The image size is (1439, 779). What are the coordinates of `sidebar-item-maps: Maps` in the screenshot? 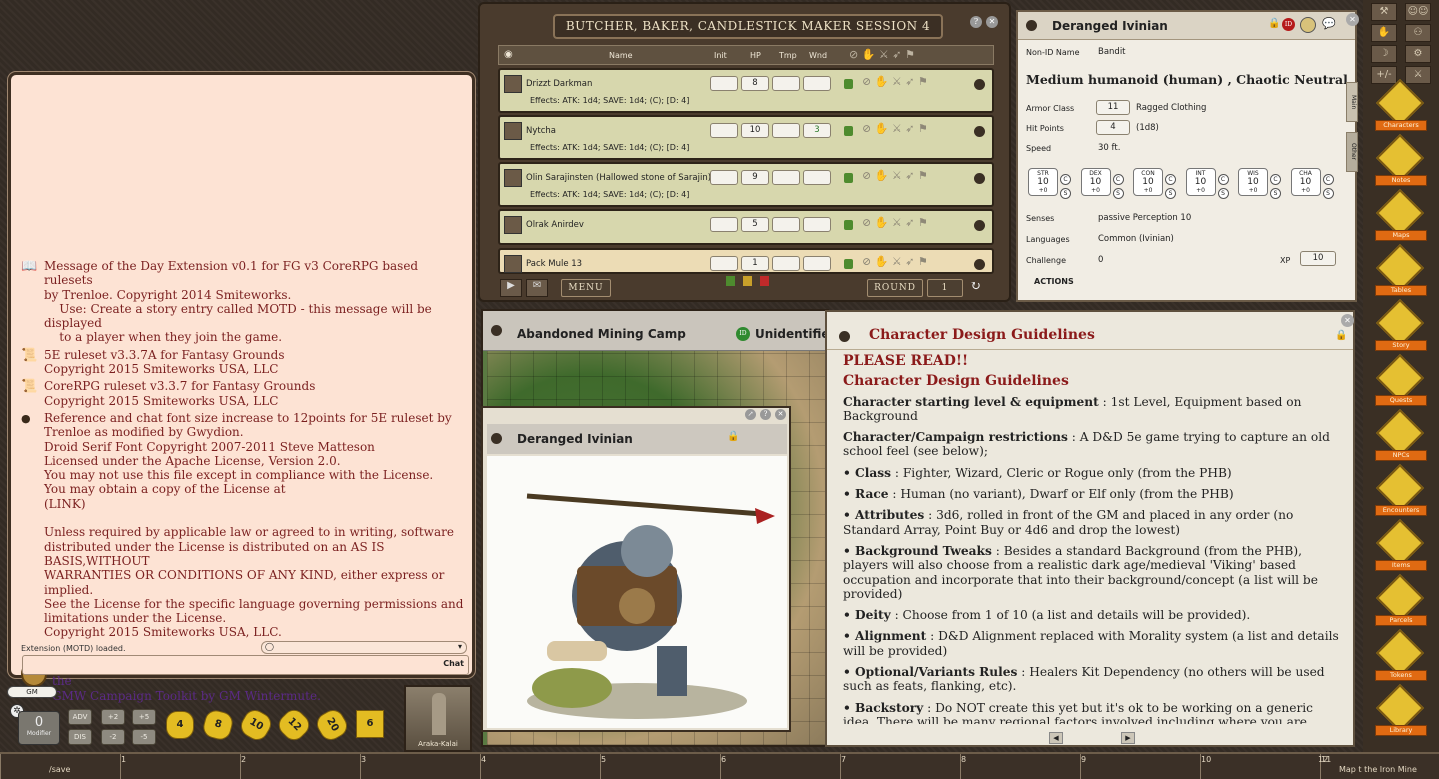 It's located at (1401, 217).